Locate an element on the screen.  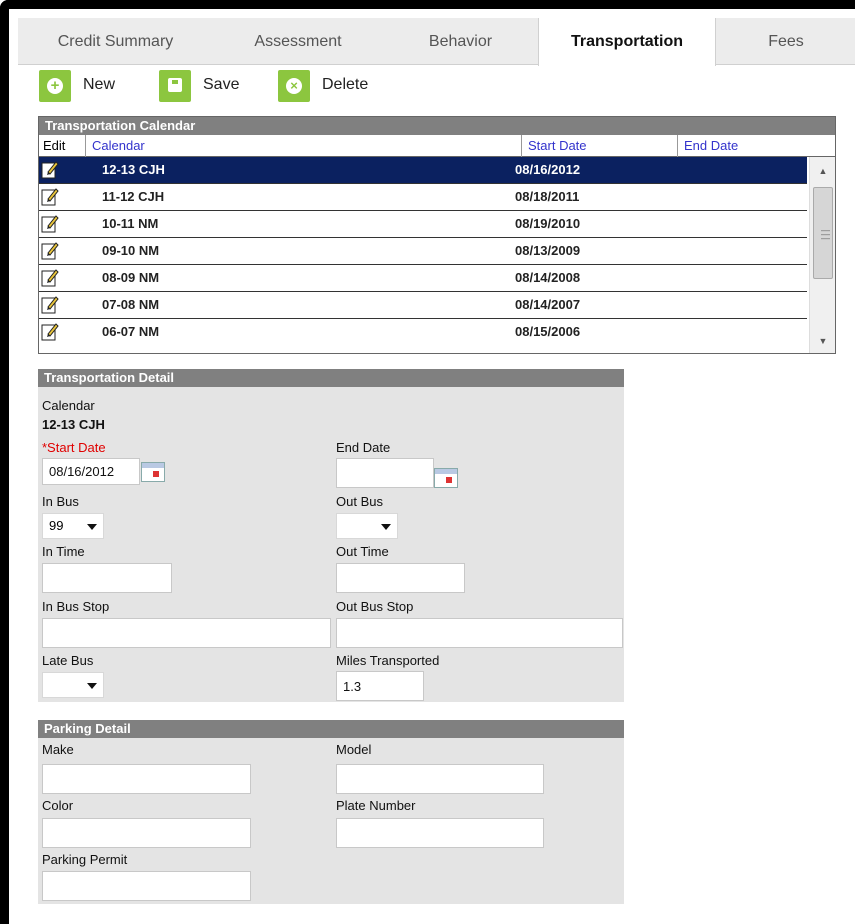
table-row: 08-09 NM 08/14/2008 is located at coordinates (423, 278).